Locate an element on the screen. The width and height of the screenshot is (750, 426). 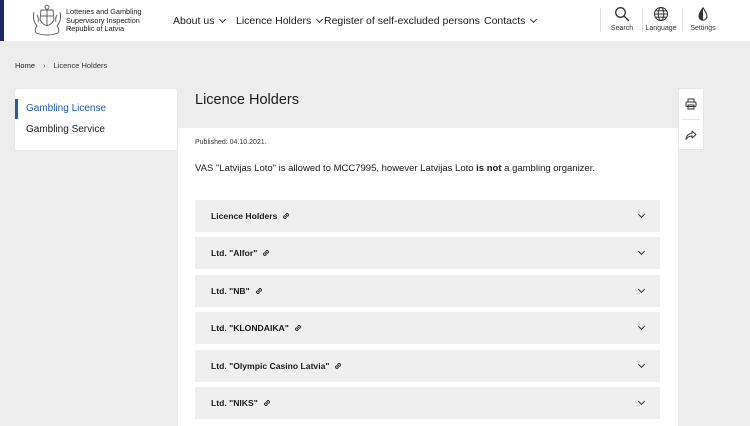
contrast-drop-icon is located at coordinates (703, 13).